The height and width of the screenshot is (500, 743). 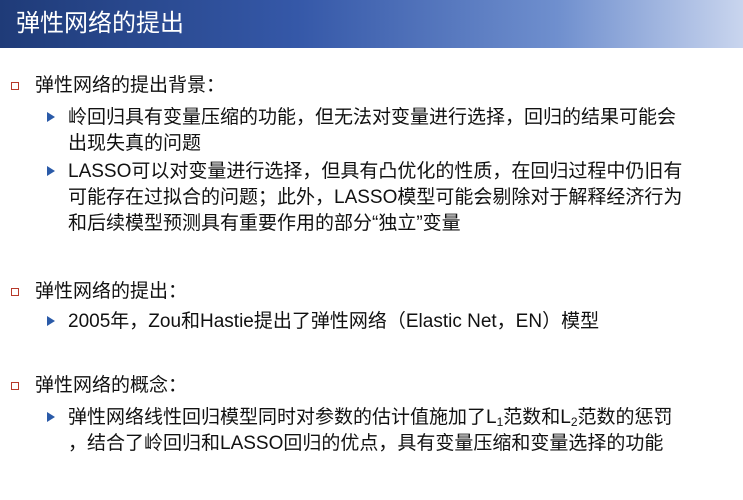 What do you see at coordinates (282, 417) in the screenshot?
I see `text-fragment: 弹性网络线性回归模型同时对参数的估计值施加了L` at bounding box center [282, 417].